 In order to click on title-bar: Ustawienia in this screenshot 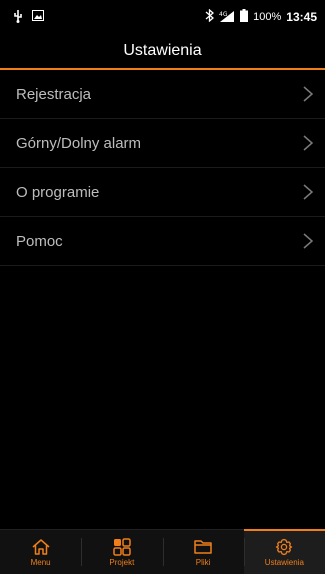, I will do `click(162, 52)`.